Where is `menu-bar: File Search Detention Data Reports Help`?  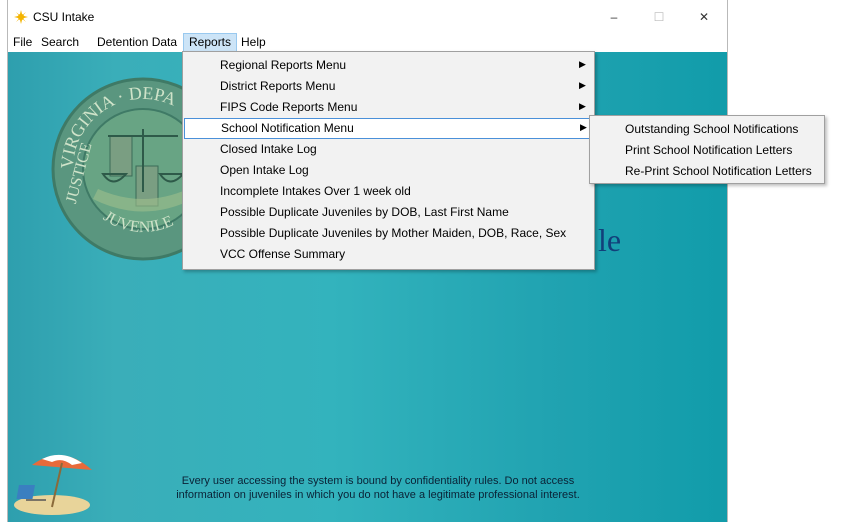
menu-bar: File Search Detention Data Reports Help is located at coordinates (367, 42).